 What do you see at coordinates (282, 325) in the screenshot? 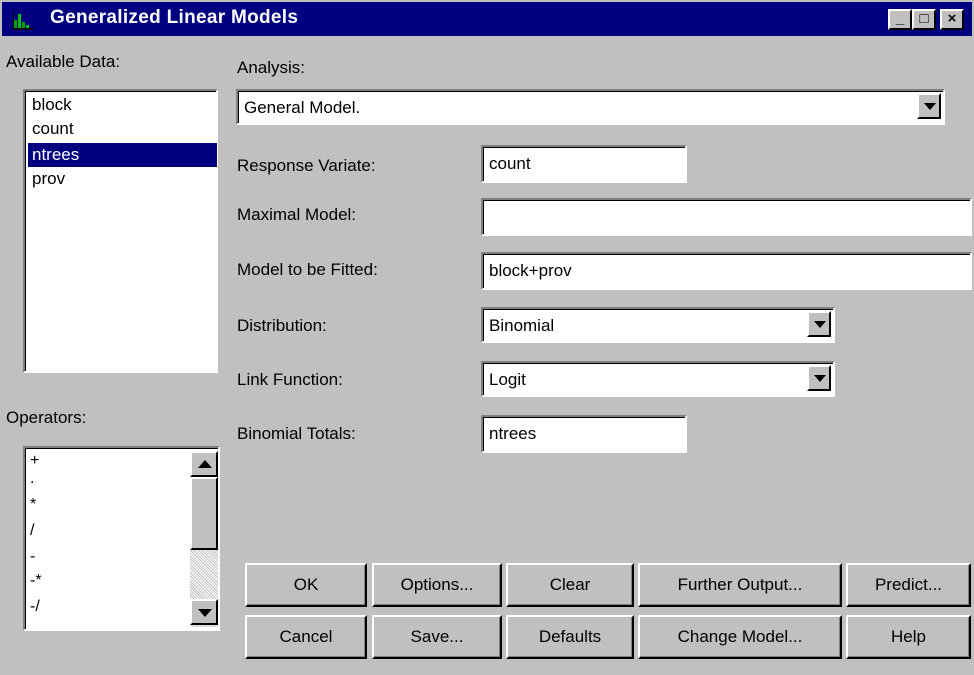
I see `distribution-label: Distribution:` at bounding box center [282, 325].